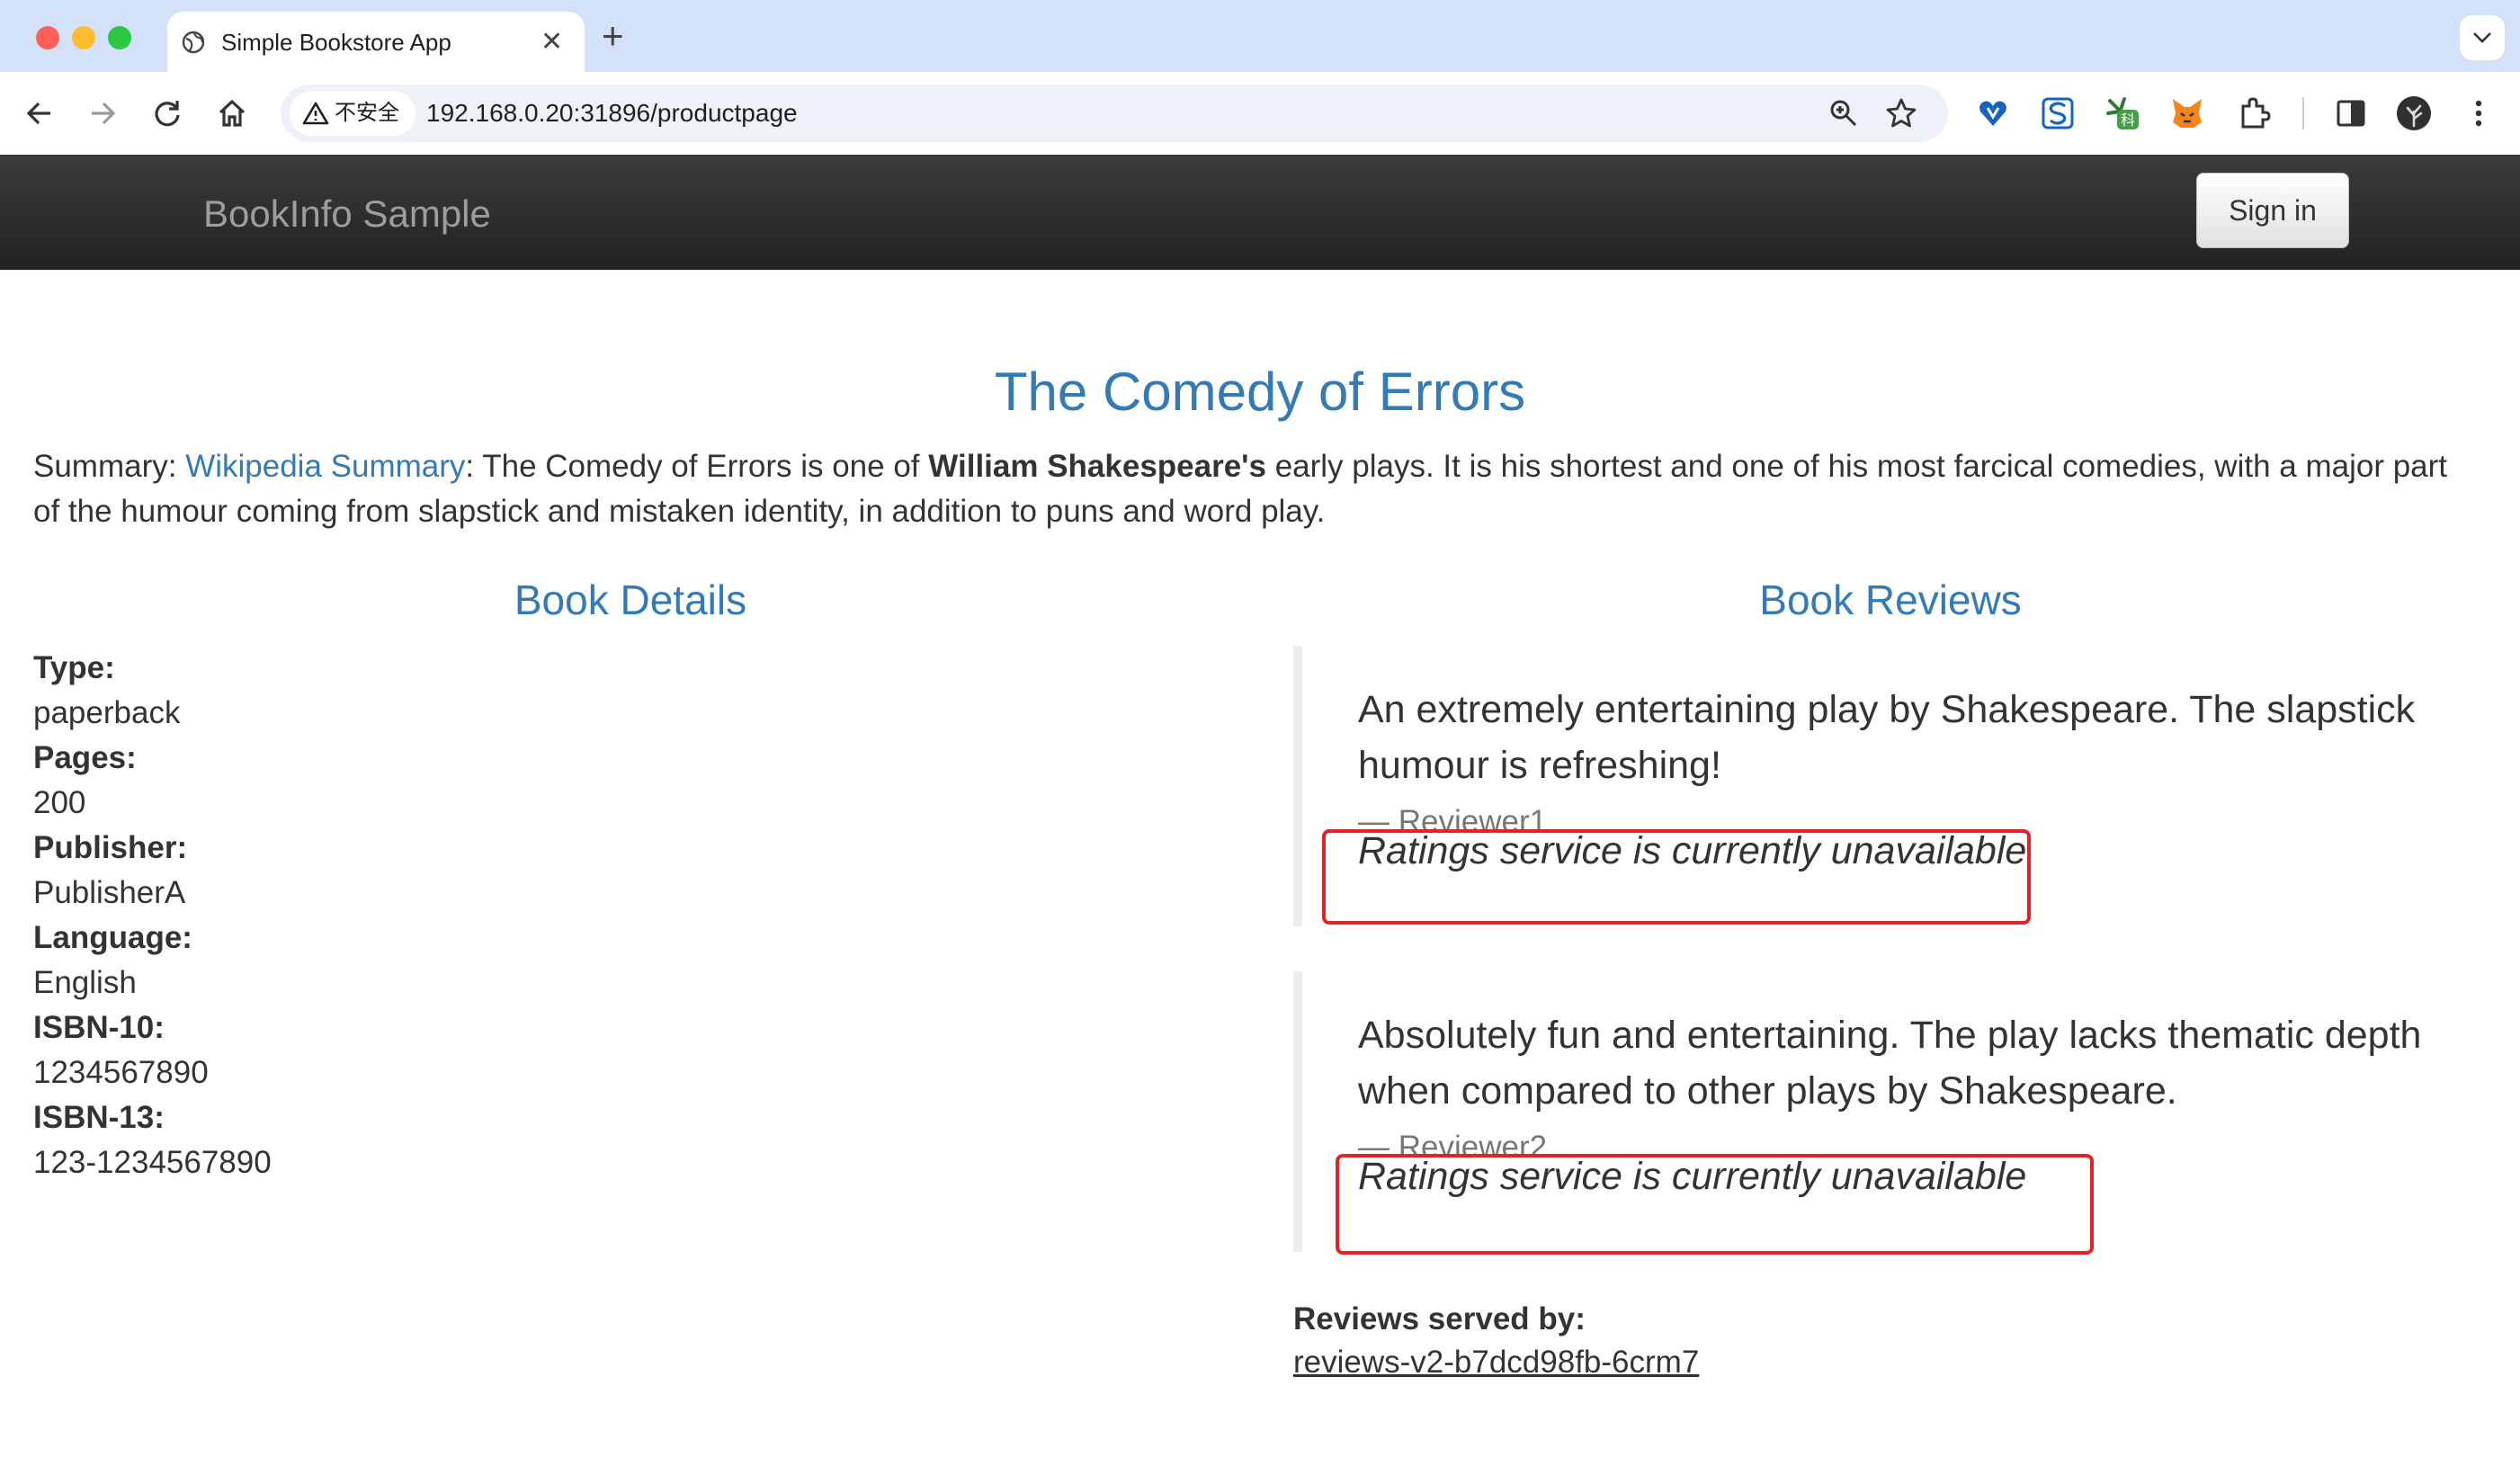  I want to click on site-info-chip: 不安全, so click(353, 113).